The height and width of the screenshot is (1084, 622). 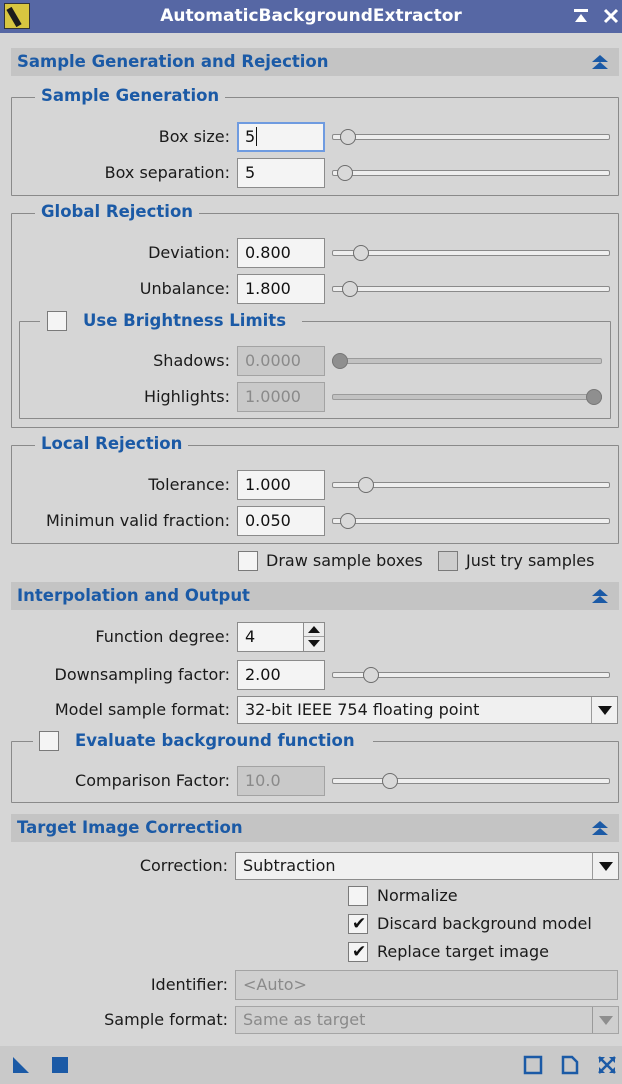 I want to click on sample-format-label: Sample format:, so click(x=166, y=1019).